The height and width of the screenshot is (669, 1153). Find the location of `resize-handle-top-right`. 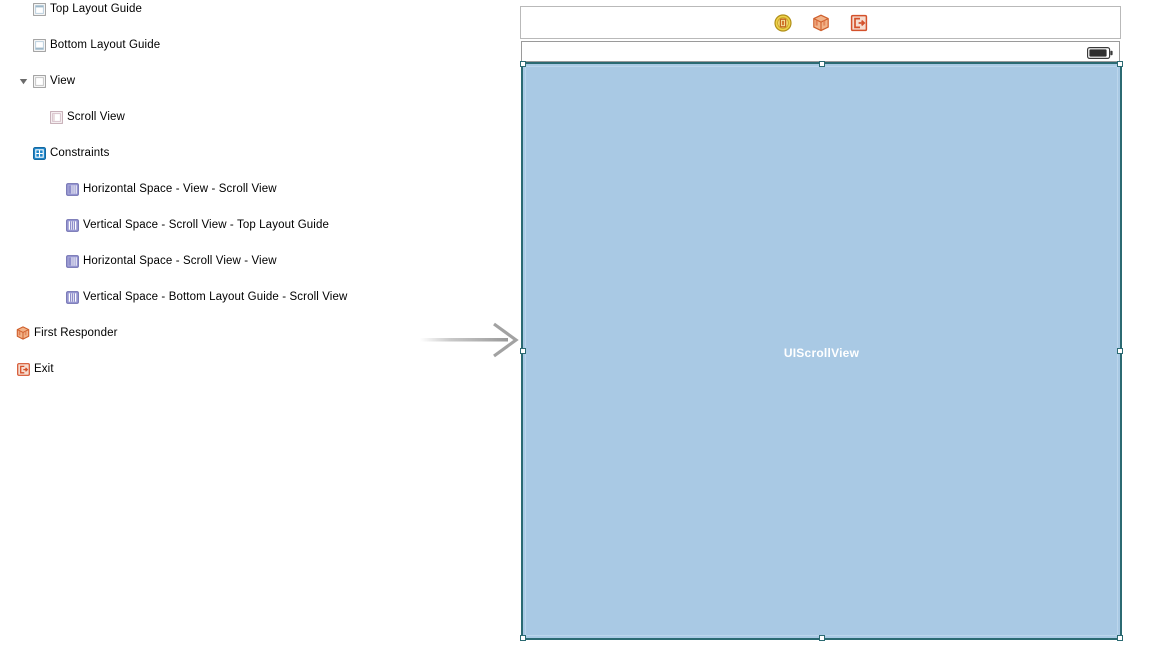

resize-handle-top-right is located at coordinates (1120, 64).